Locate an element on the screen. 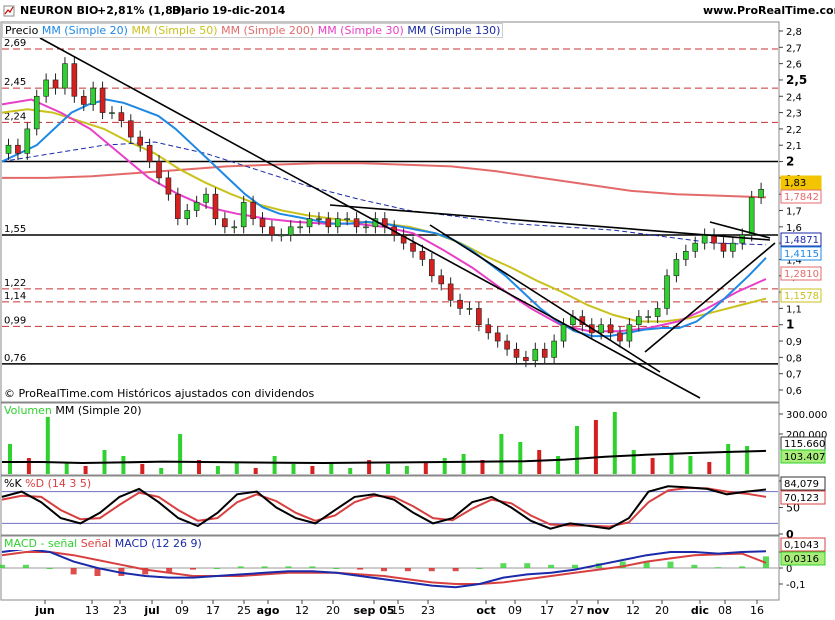 The image size is (835, 620). legend-ma20: MM (Simple 20) is located at coordinates (84, 30).